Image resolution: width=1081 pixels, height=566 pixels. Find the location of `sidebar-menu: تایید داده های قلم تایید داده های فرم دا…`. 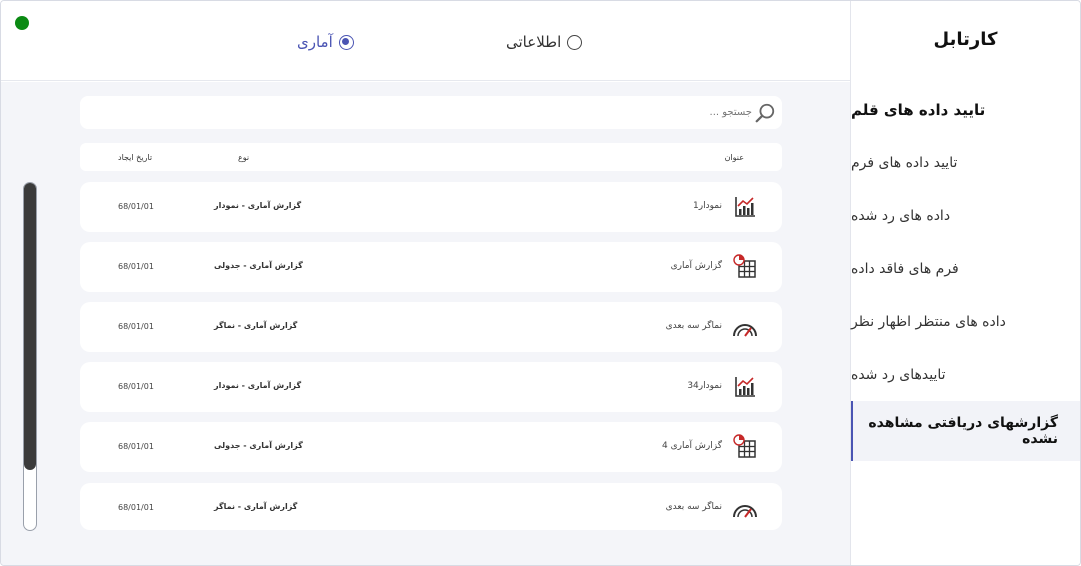

sidebar-menu: تایید داده های قلم تایید داده های فرم دا… is located at coordinates (965, 272).